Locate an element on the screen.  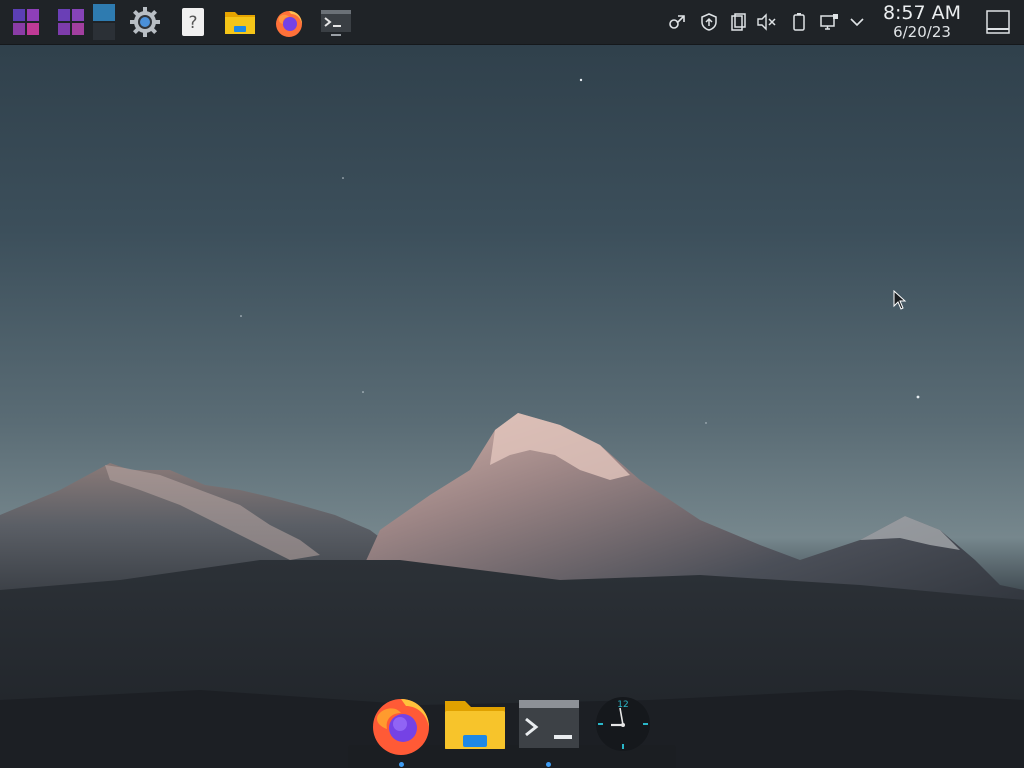
virtual-desktop-pager-icon is located at coordinates (104, 22).